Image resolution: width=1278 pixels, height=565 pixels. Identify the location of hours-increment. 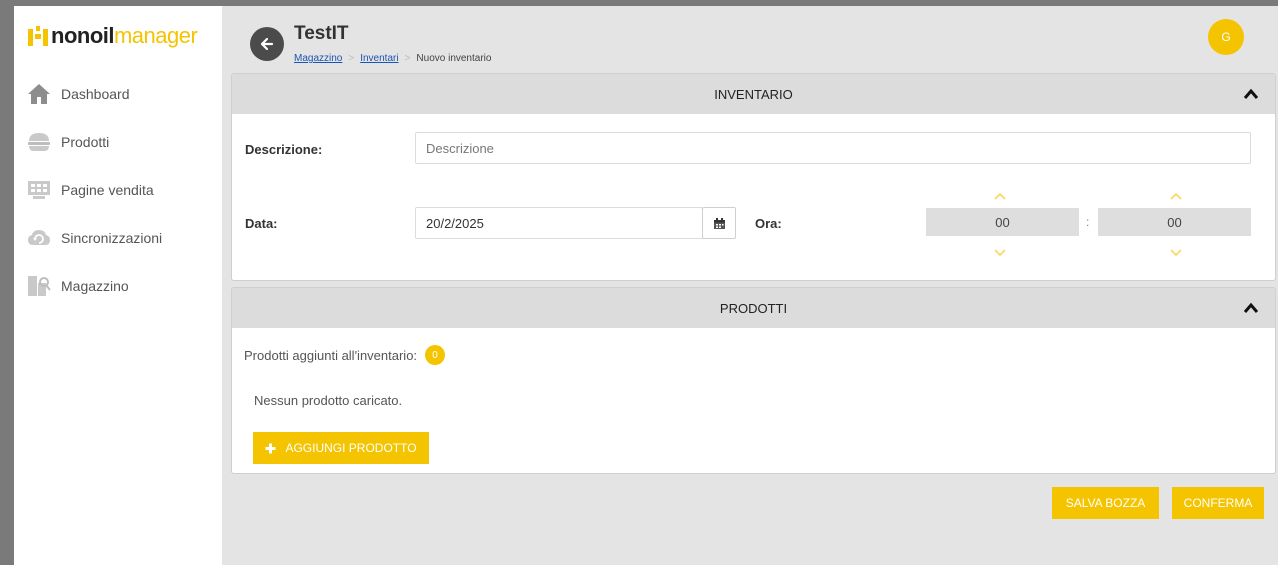
(1000, 196).